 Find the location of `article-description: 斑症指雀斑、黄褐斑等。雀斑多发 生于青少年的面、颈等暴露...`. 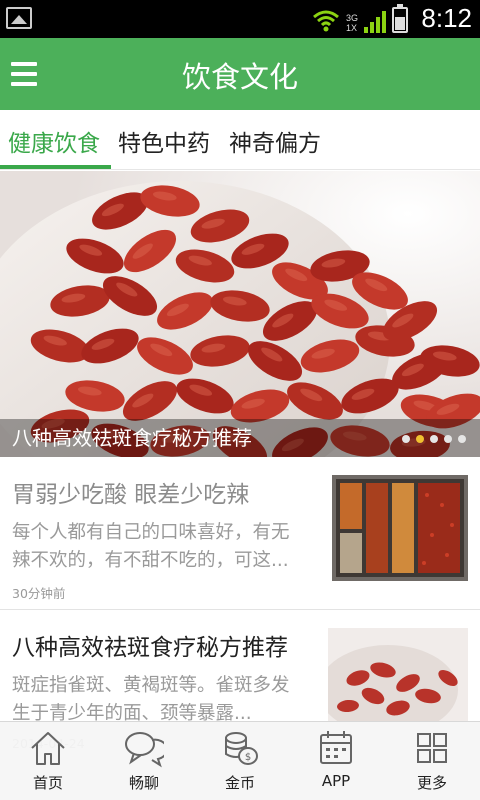

article-description: 斑症指雀斑、黄褐斑等。雀斑多发 生于青少年的面、颈等暴露... is located at coordinates (162, 700).